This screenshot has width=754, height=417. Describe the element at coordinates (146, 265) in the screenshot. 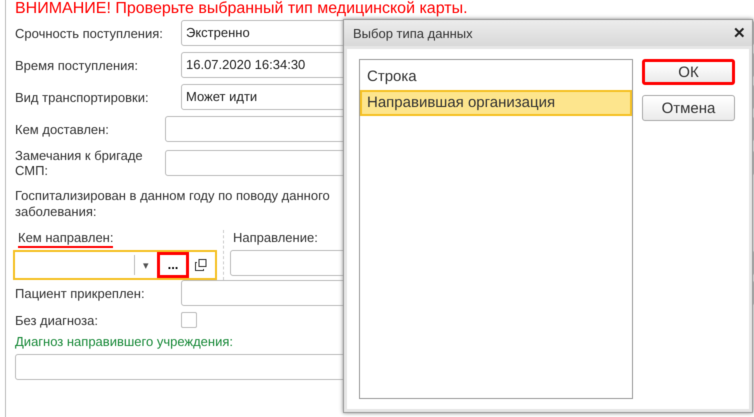

I see `dropdown-button: ▾` at that location.